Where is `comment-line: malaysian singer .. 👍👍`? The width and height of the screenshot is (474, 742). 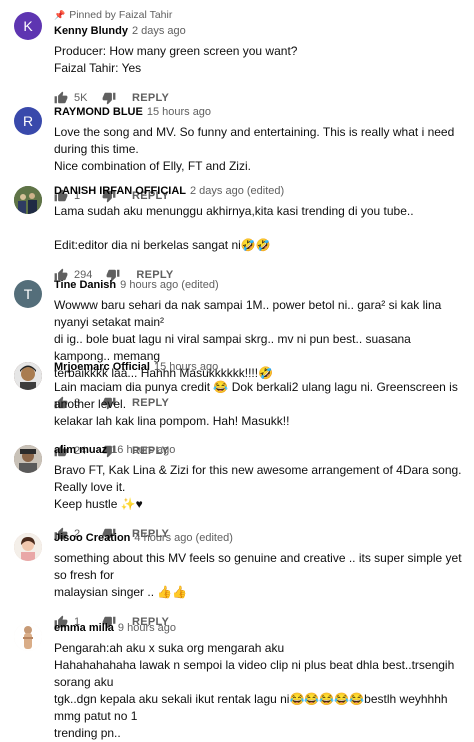 comment-line: malaysian singer .. 👍👍 is located at coordinates (121, 592).